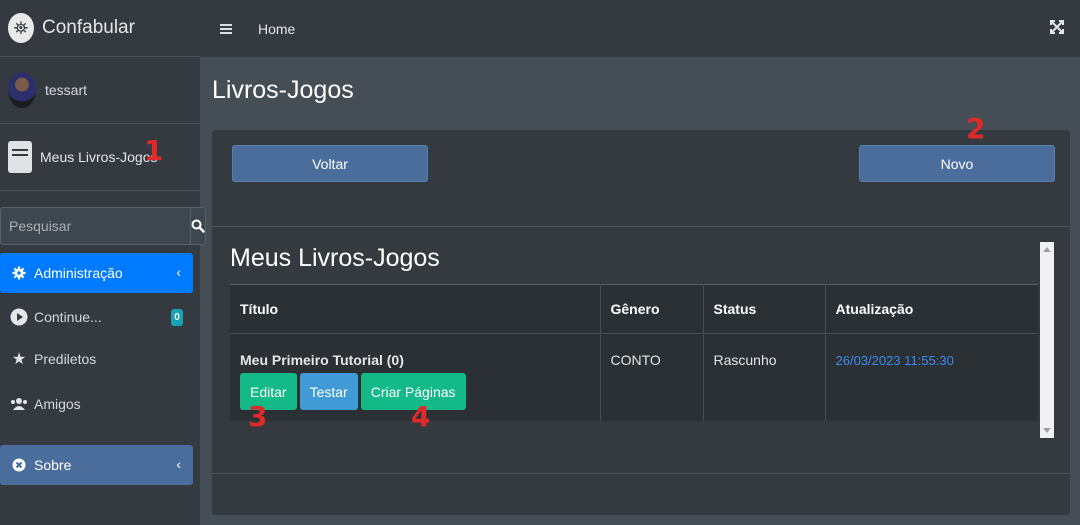 Image resolution: width=1080 pixels, height=525 pixels. I want to click on column-header-title: Título, so click(415, 309).